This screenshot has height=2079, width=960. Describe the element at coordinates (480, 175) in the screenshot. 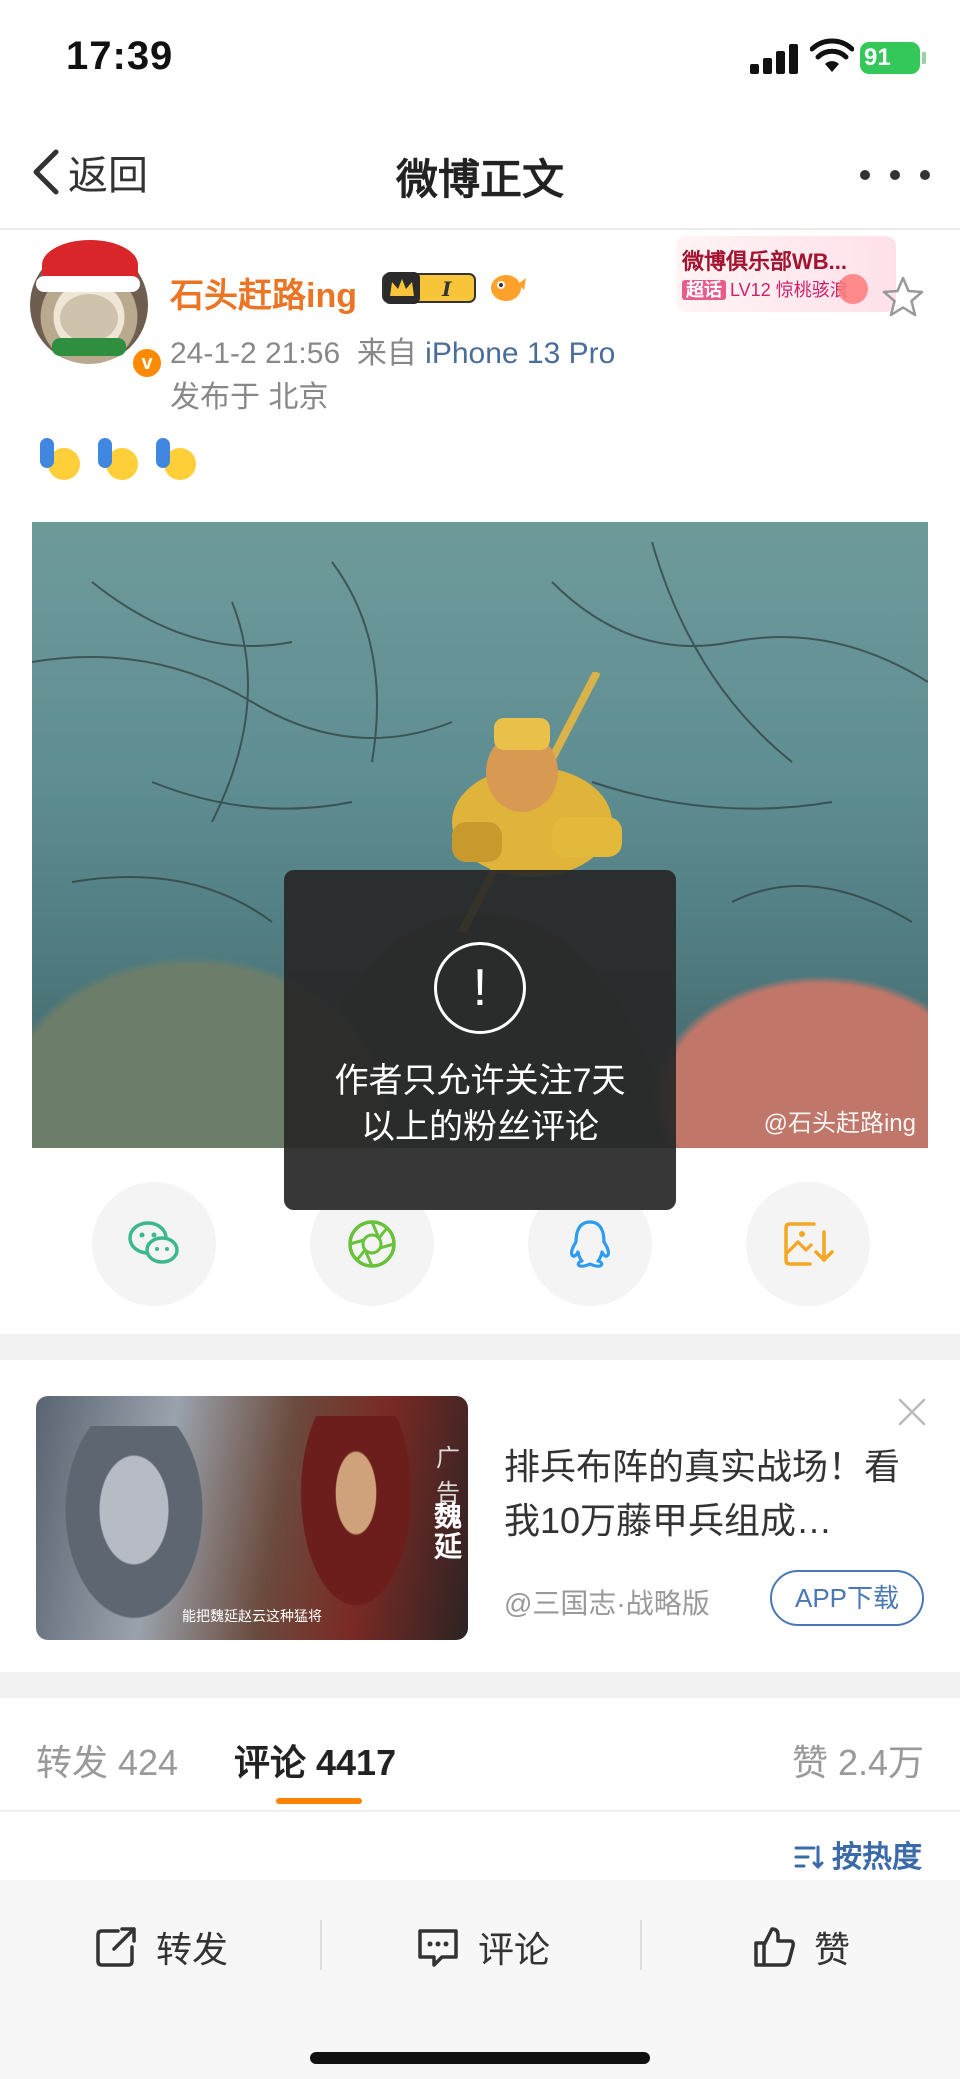

I see `nav-bar: 返回 微博正文` at that location.